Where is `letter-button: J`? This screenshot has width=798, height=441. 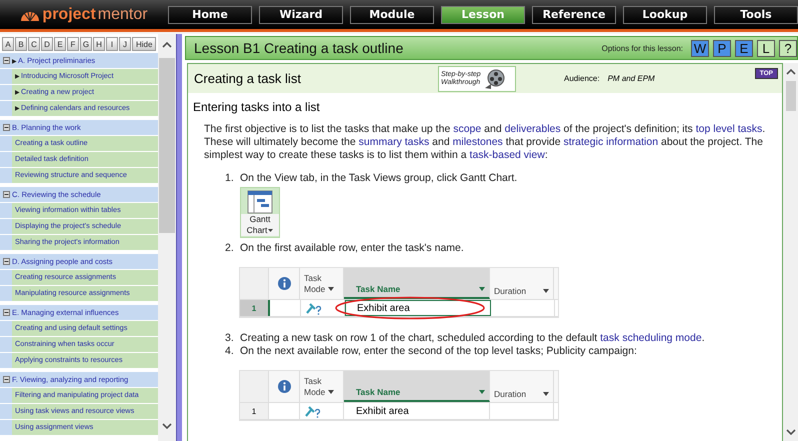 letter-button: J is located at coordinates (125, 44).